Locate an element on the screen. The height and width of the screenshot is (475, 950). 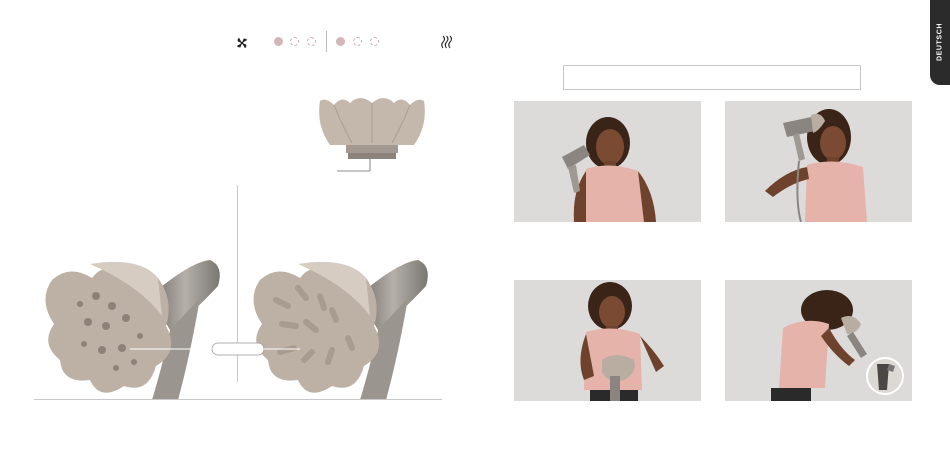
language-tab-label: DEUTSCH is located at coordinates (940, 42).